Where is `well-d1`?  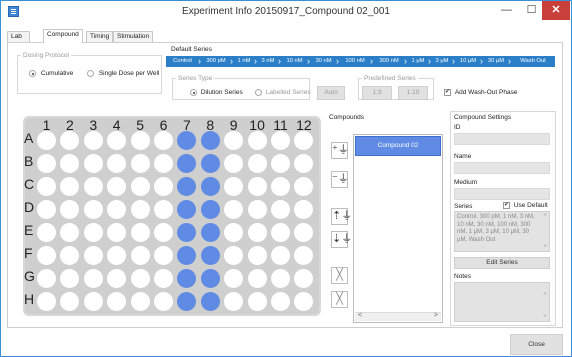 well-d1 is located at coordinates (46, 209).